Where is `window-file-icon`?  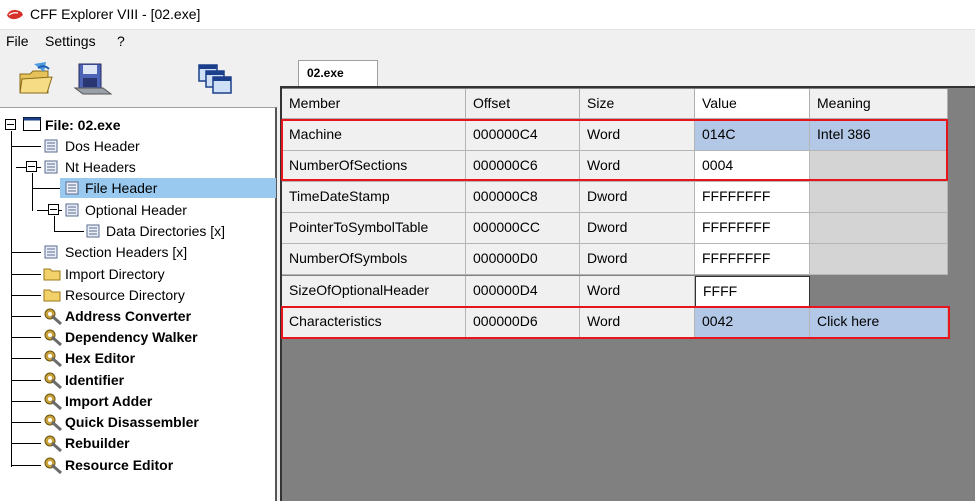
window-file-icon is located at coordinates (32, 124).